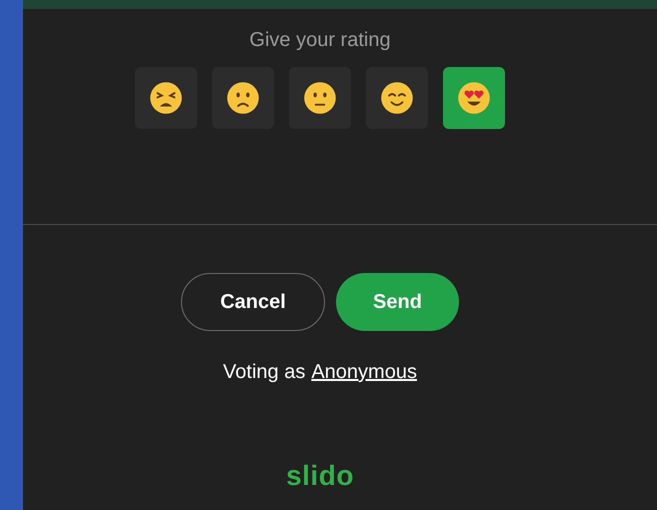  What do you see at coordinates (253, 302) in the screenshot?
I see `cancel-button: Cancel` at bounding box center [253, 302].